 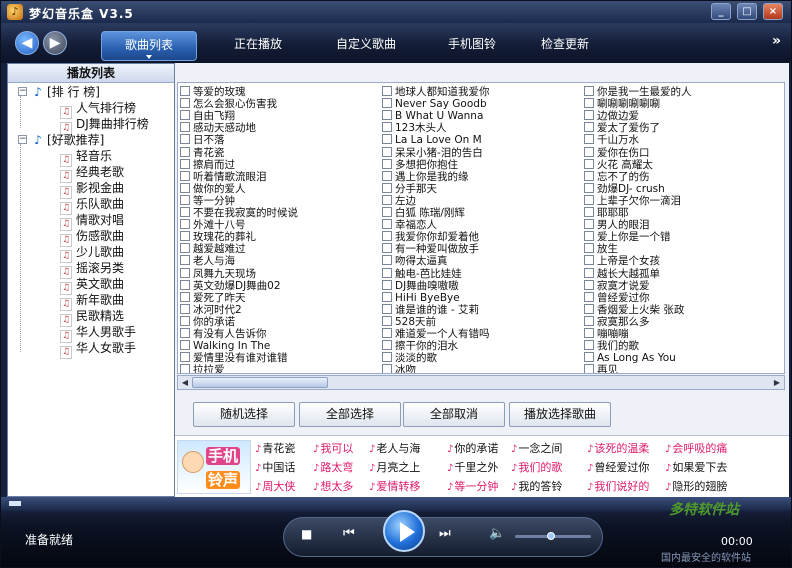 What do you see at coordinates (92, 285) in the screenshot?
I see `playlist-item: ♫ 英文歌曲` at bounding box center [92, 285].